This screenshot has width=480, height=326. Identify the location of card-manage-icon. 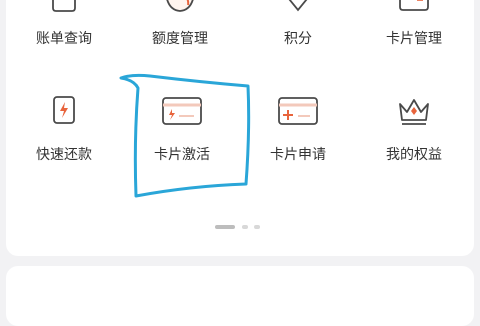
(414, 5).